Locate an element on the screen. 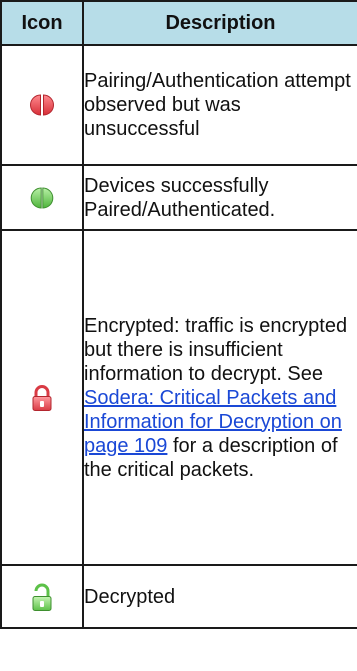  table-row: Decrypted is located at coordinates (178, 596).